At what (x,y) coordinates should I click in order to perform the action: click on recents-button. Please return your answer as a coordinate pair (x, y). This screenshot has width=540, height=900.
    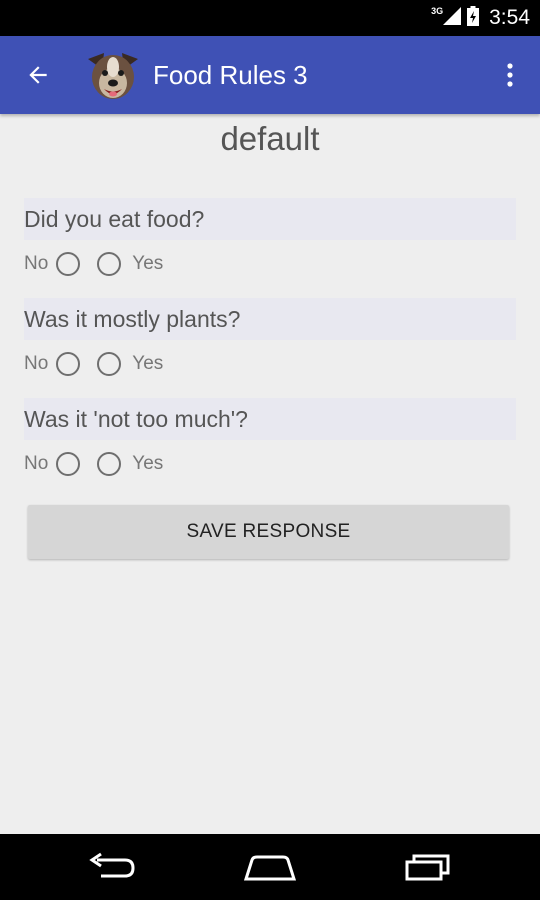
    Looking at the image, I should click on (428, 867).